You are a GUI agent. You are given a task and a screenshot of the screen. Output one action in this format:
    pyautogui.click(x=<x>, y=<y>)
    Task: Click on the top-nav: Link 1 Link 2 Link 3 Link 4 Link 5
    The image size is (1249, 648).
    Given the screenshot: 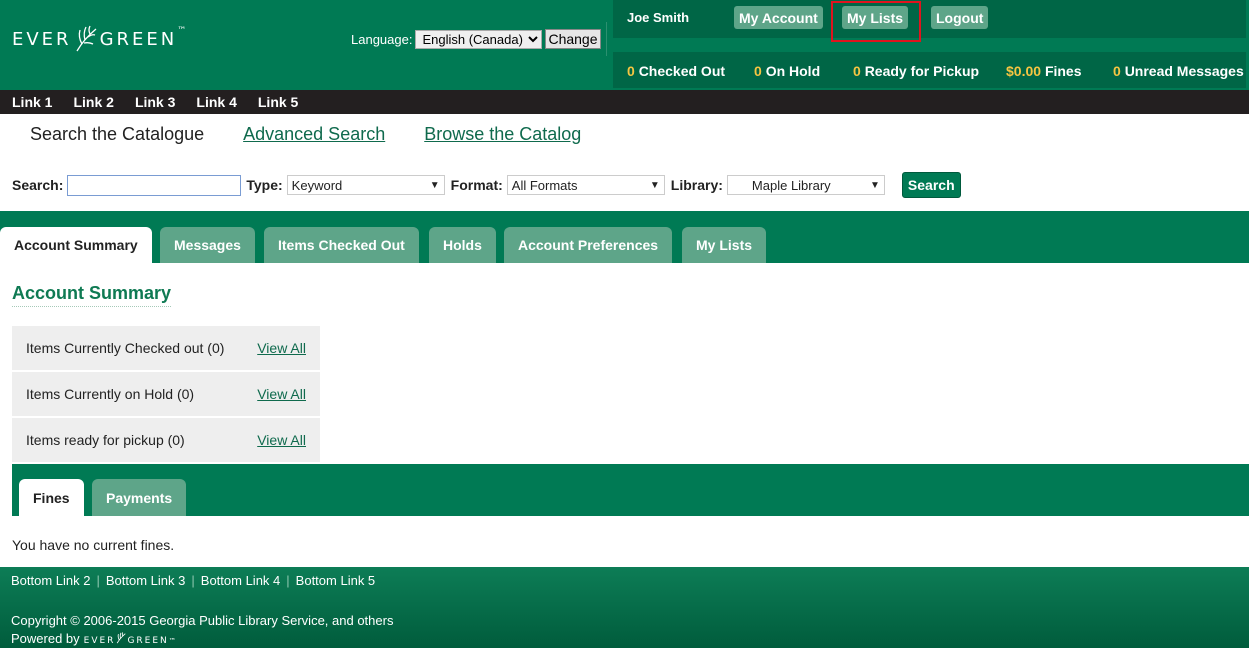 What is the action you would take?
    pyautogui.click(x=624, y=102)
    